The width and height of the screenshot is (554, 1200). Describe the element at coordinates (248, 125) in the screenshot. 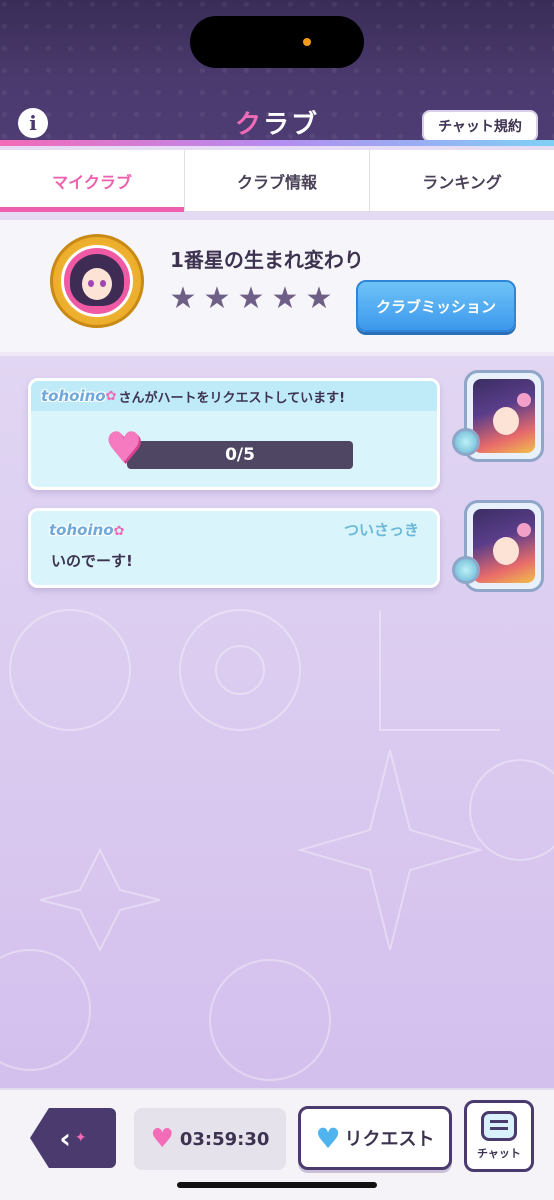

I see `page-title-accent: ク` at that location.